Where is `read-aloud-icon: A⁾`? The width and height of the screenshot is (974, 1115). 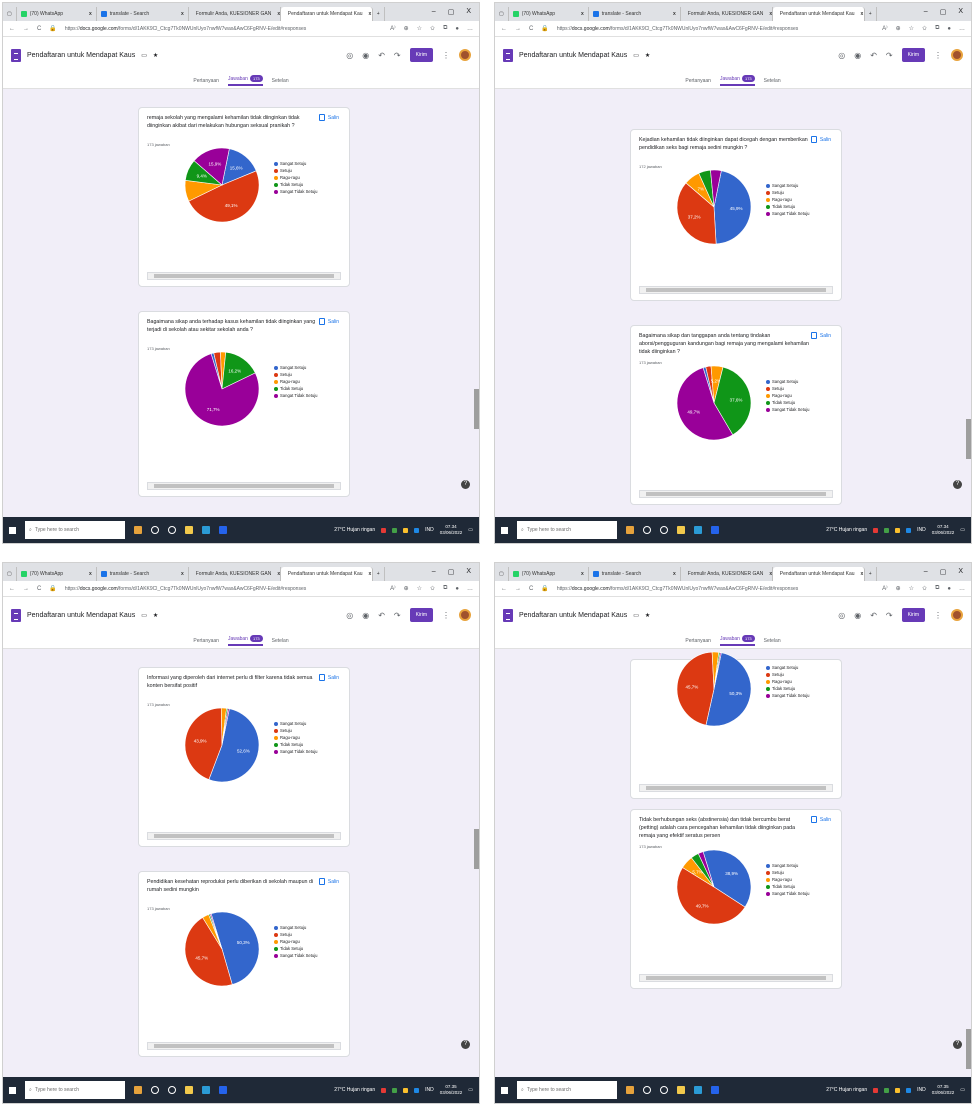 read-aloud-icon: A⁾ is located at coordinates (884, 588).